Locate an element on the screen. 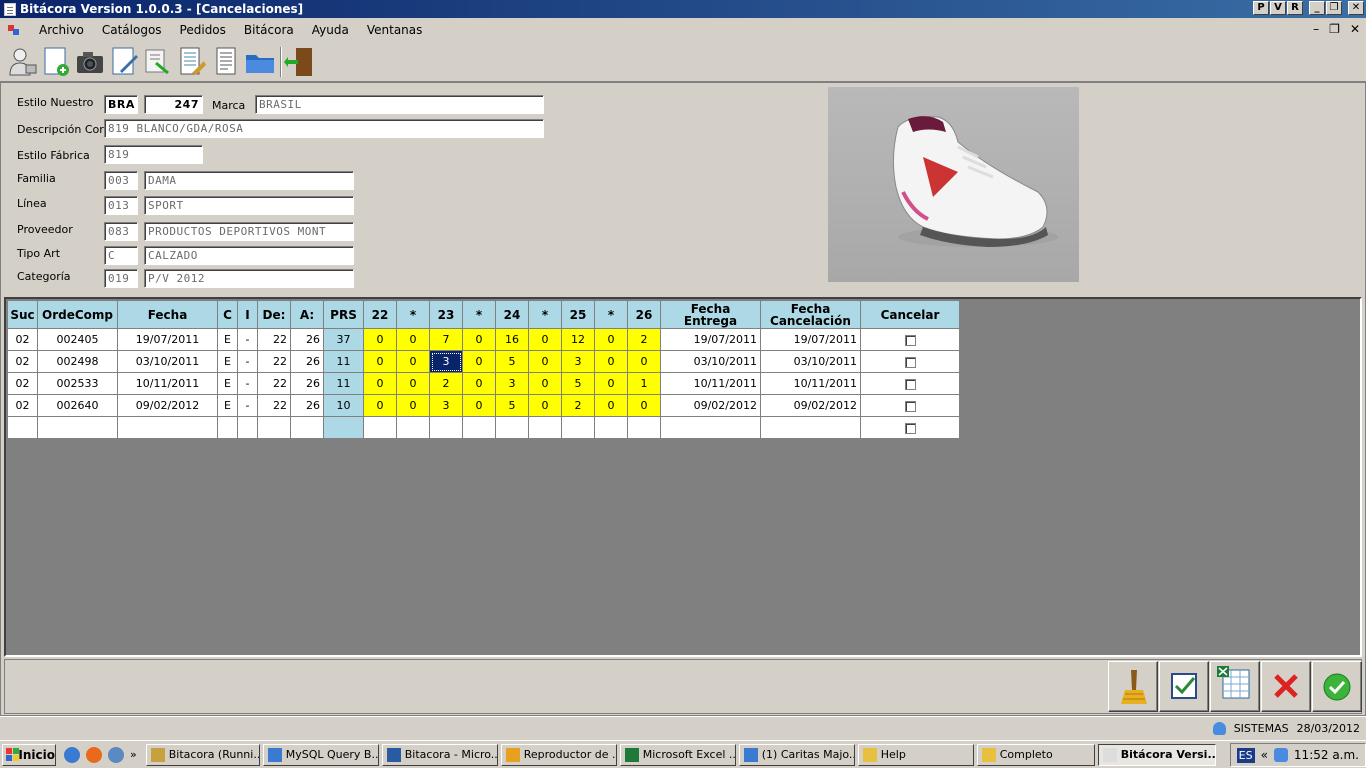 Image resolution: width=1366 pixels, height=768 pixels. cell-suc: 02 is located at coordinates (22, 361).